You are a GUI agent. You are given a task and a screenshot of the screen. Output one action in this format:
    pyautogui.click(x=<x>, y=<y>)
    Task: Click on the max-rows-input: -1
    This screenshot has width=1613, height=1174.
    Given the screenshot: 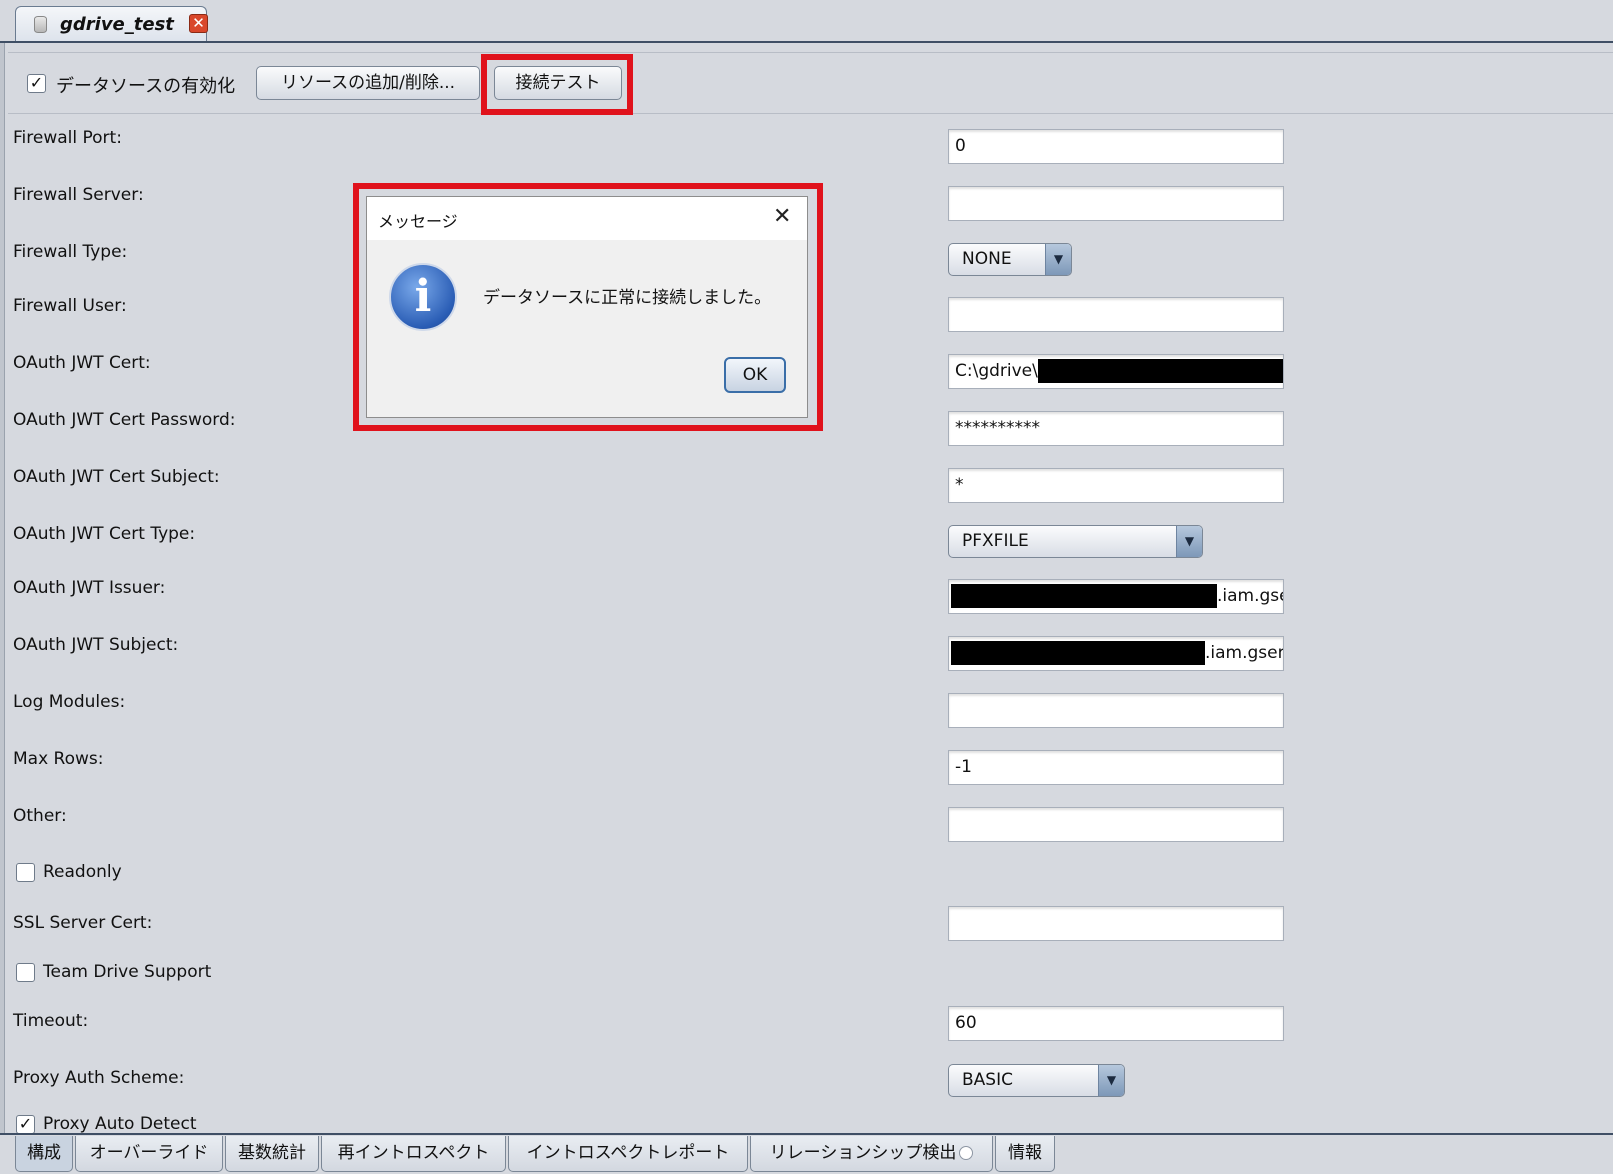 What is the action you would take?
    pyautogui.click(x=1116, y=767)
    